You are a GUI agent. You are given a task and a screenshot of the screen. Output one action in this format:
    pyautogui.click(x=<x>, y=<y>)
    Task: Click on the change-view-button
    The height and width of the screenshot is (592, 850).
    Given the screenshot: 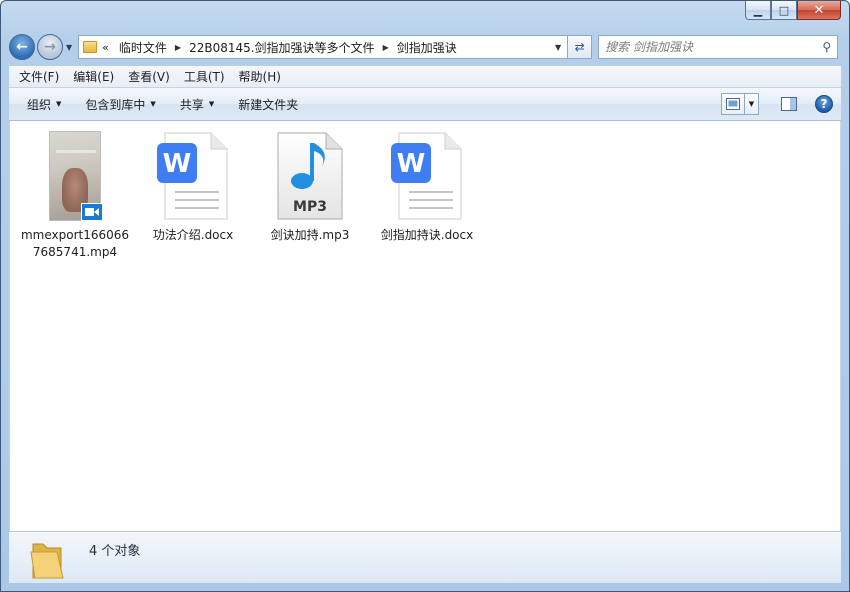 What is the action you would take?
    pyautogui.click(x=733, y=104)
    